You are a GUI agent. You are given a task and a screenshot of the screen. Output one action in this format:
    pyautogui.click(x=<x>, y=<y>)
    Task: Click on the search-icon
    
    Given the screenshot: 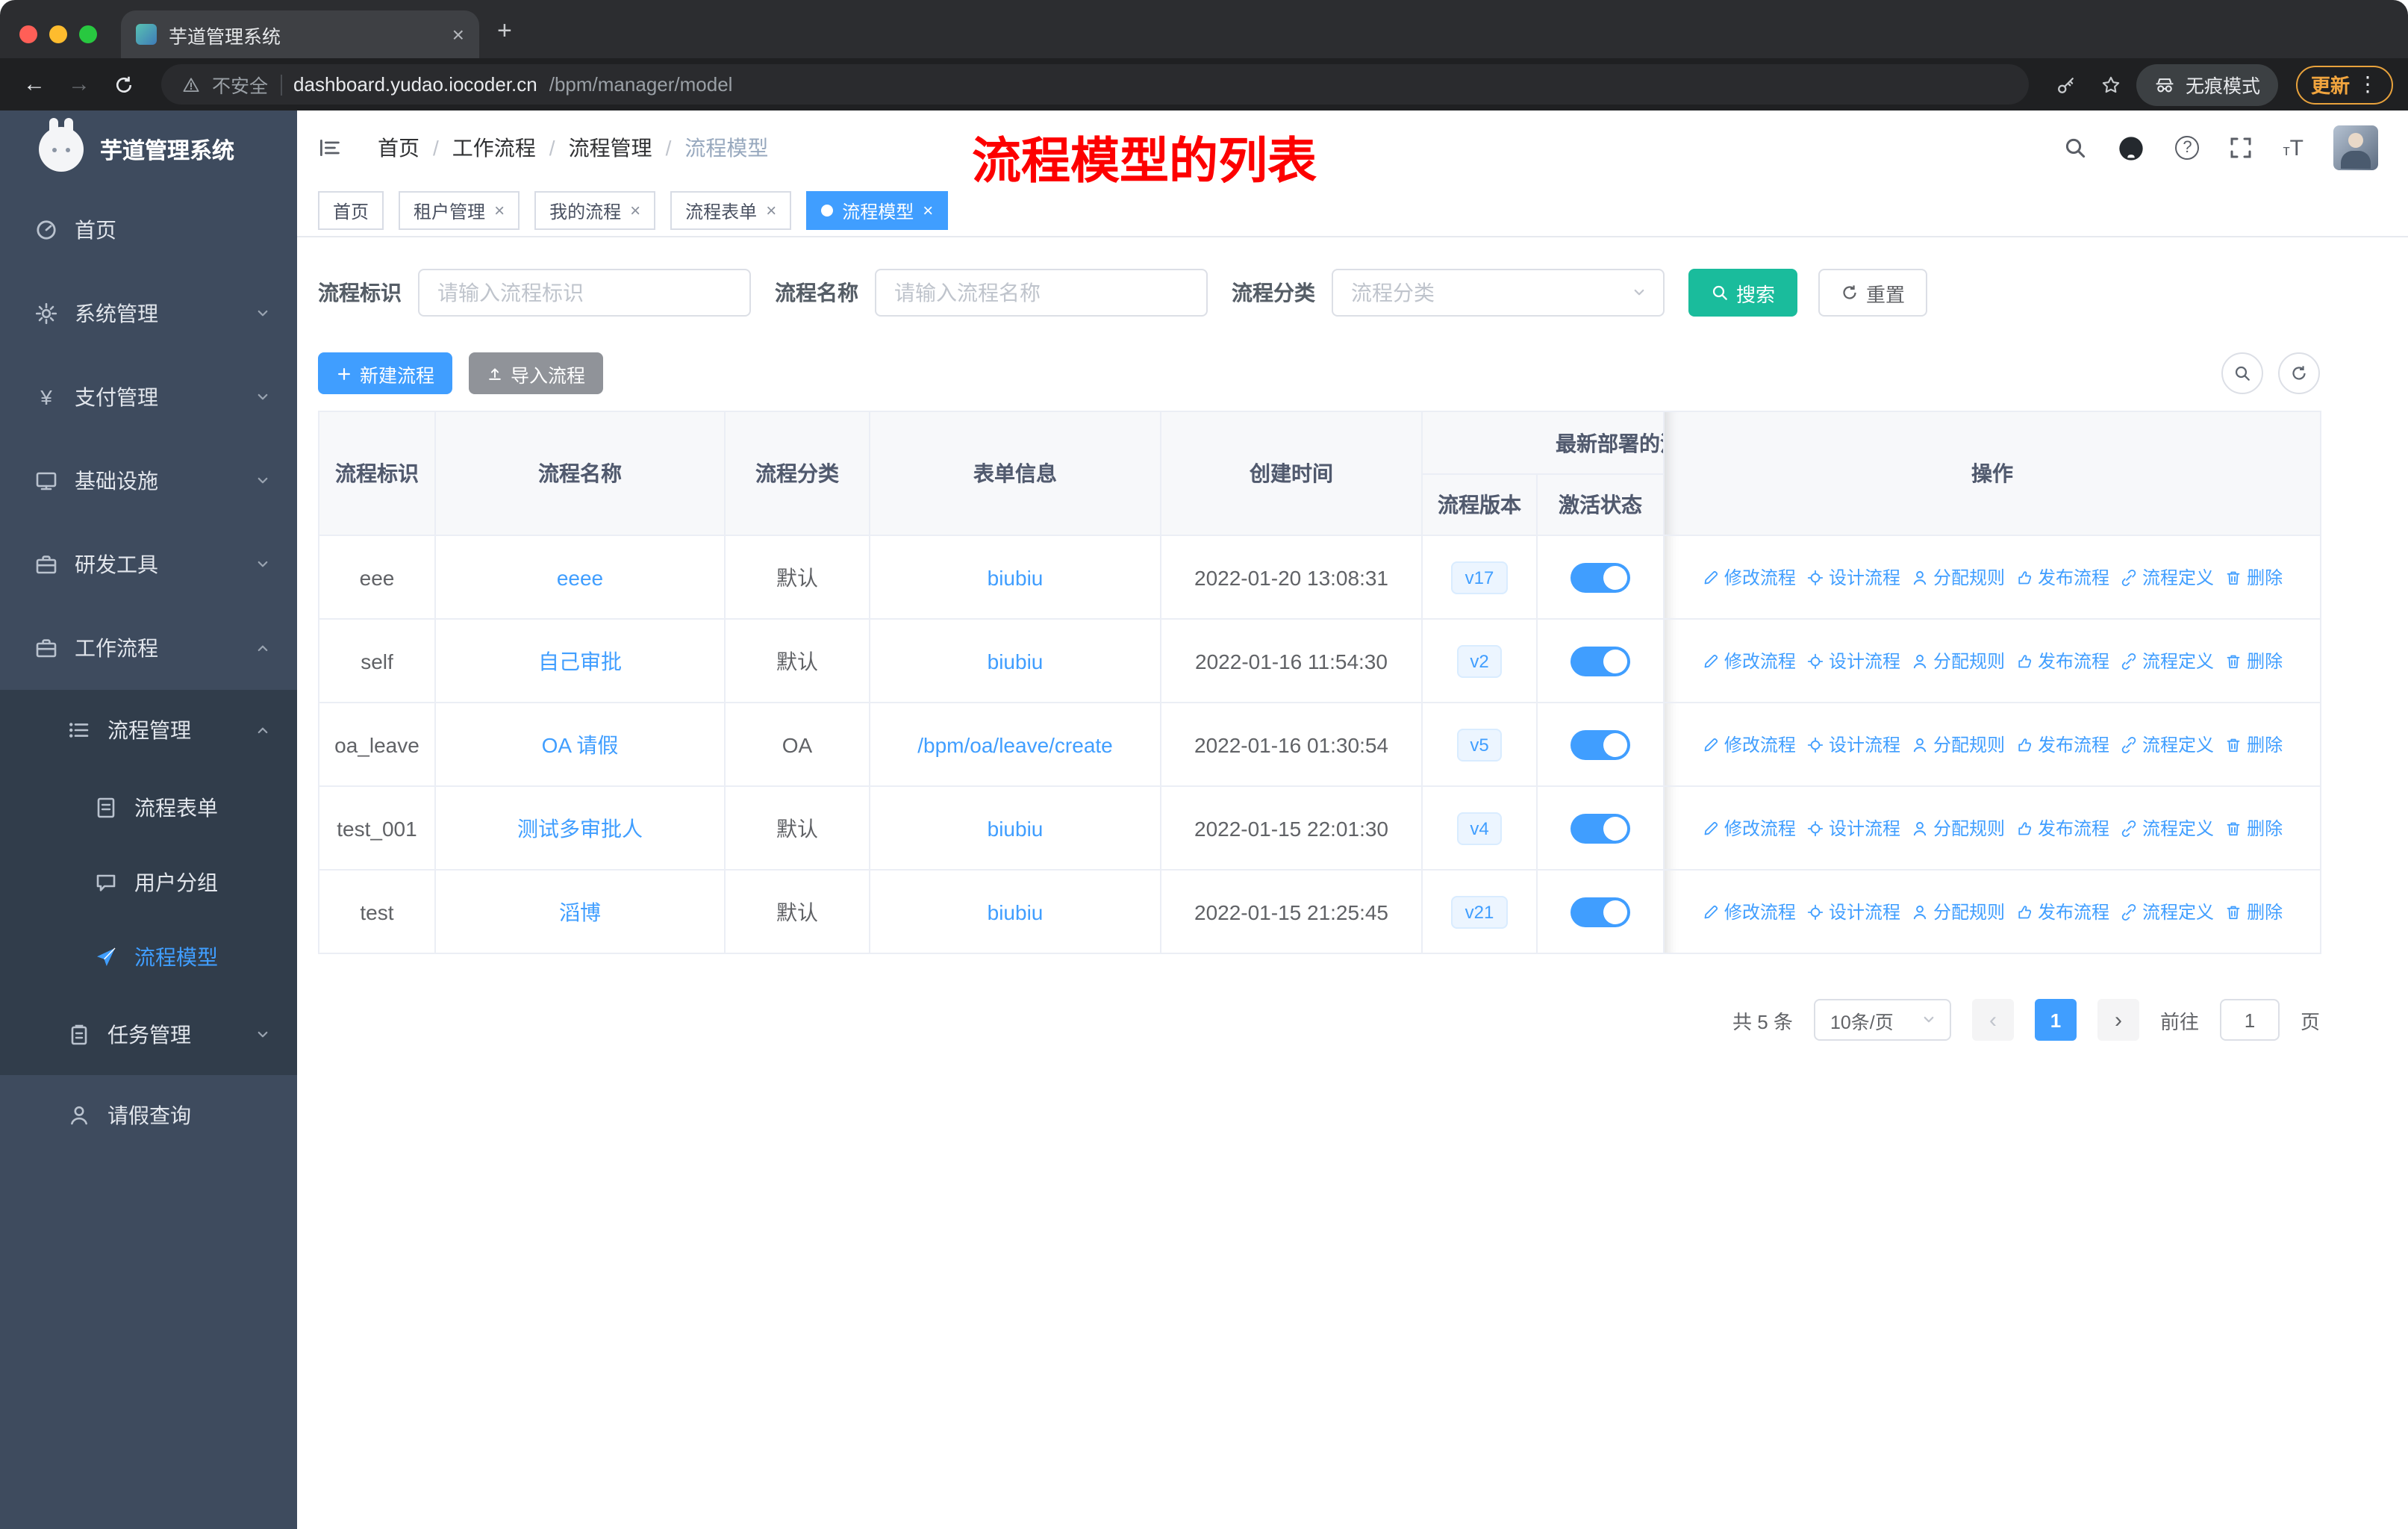 What is the action you would take?
    pyautogui.click(x=2075, y=148)
    